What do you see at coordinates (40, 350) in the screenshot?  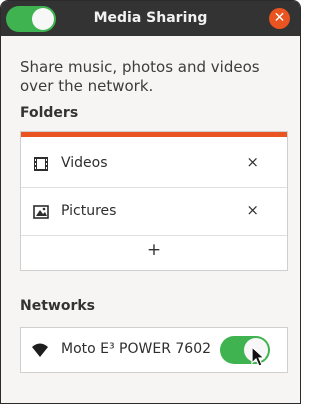 I see `wifi-icon` at bounding box center [40, 350].